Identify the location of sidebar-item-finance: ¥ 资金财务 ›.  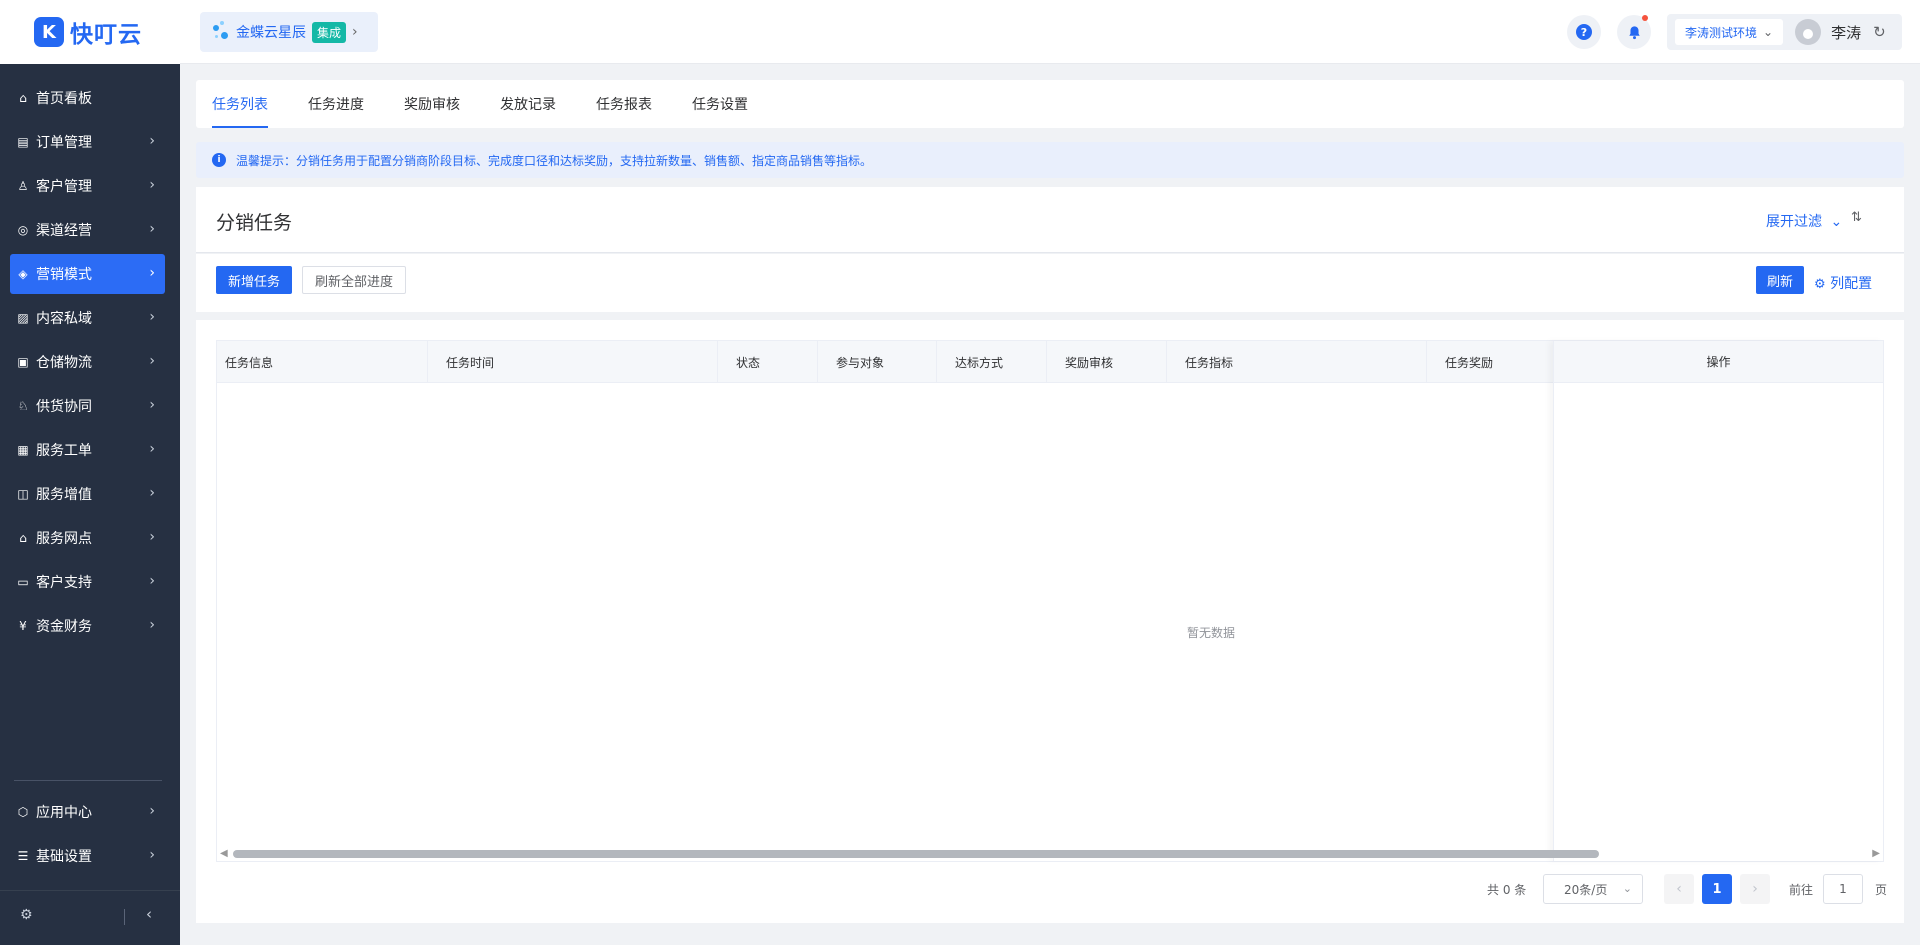
(87, 626).